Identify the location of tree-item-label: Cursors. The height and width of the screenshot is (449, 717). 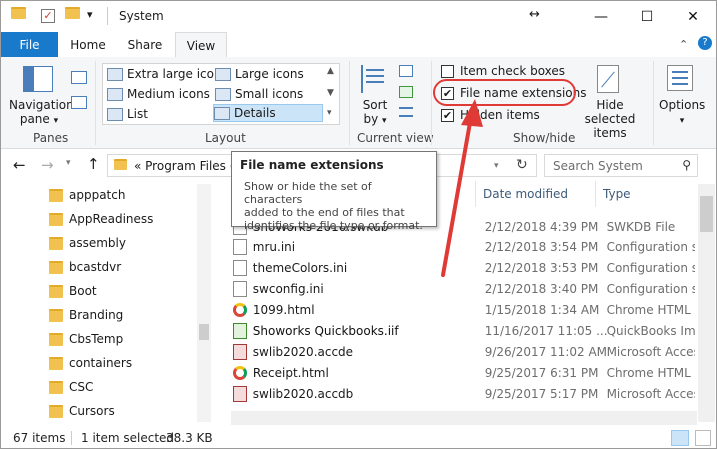
(92, 411).